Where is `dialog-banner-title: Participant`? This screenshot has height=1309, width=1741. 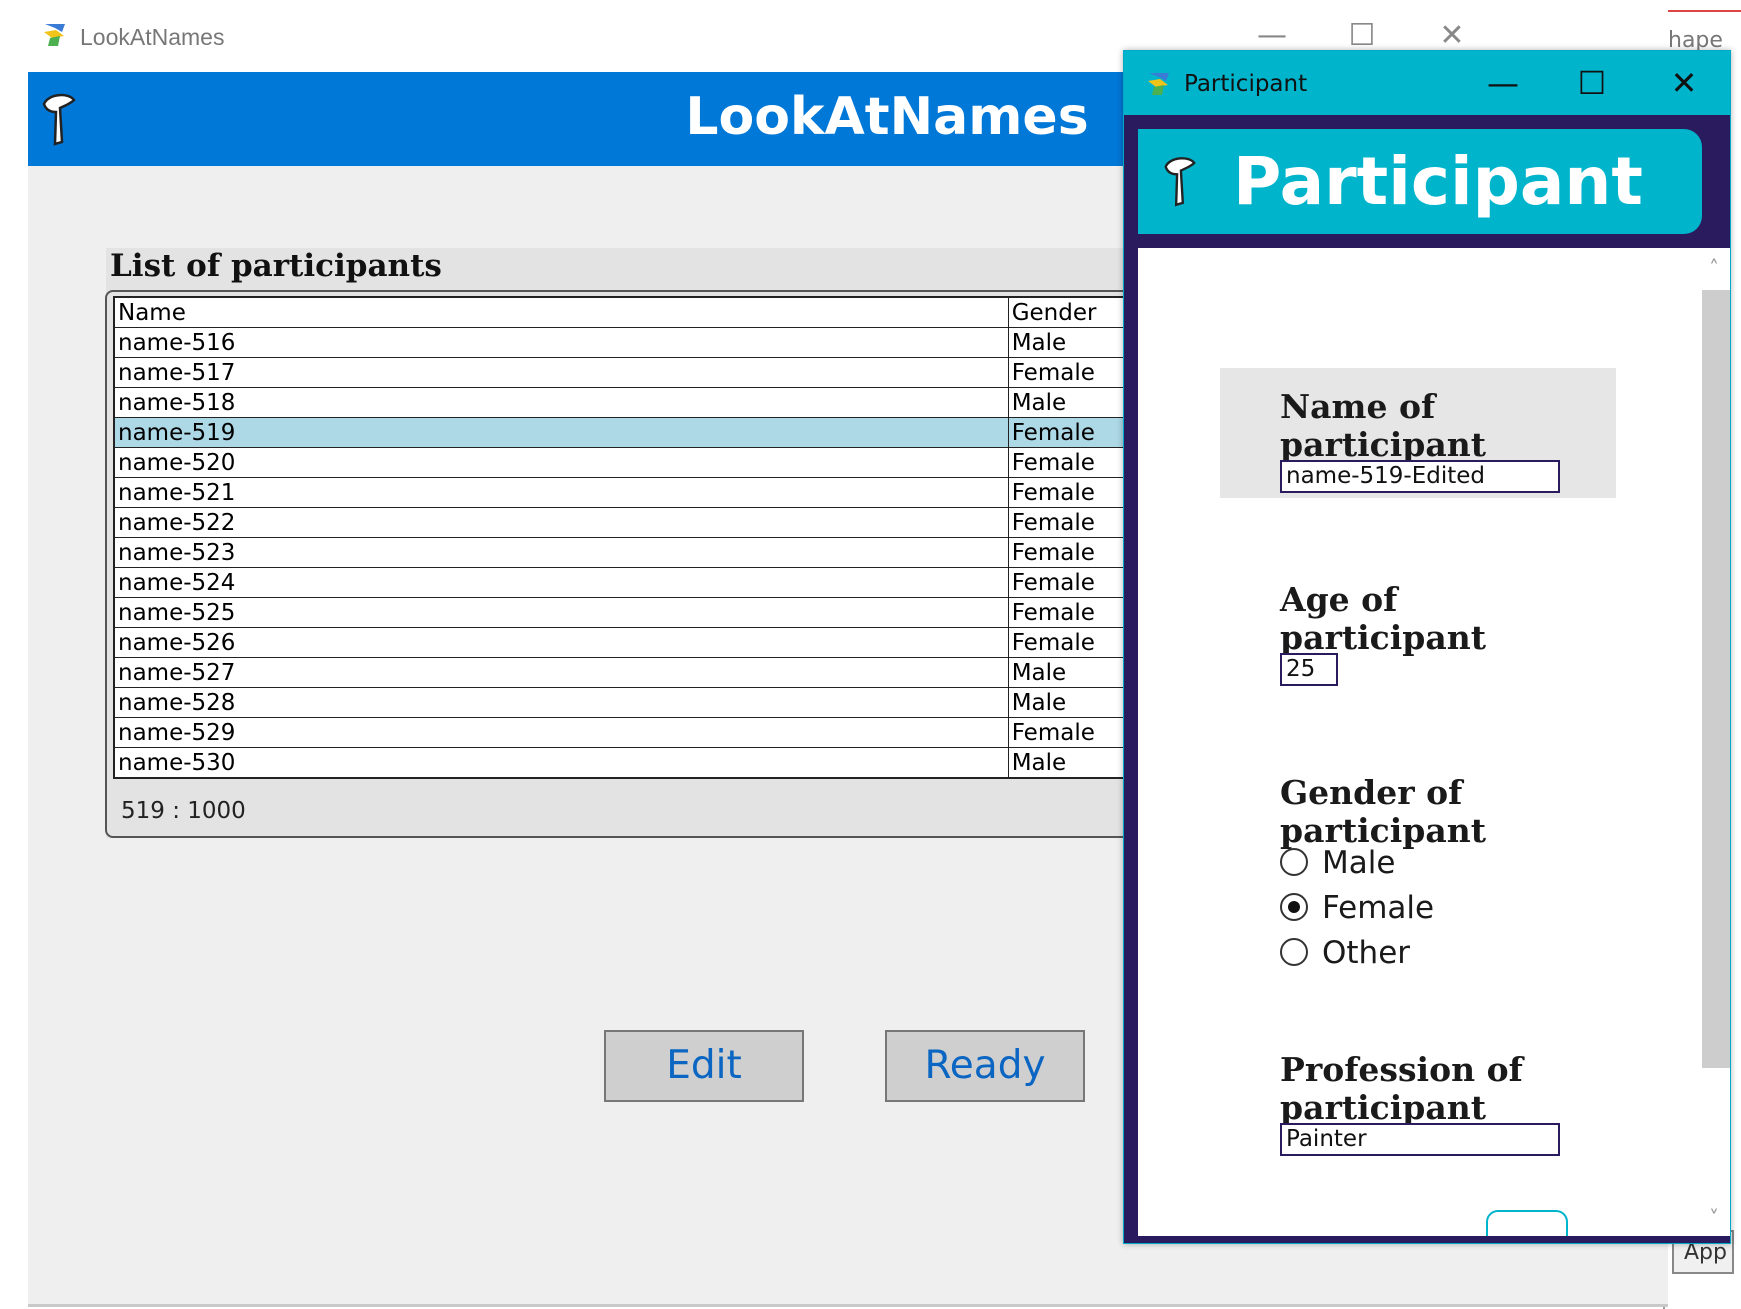 dialog-banner-title: Participant is located at coordinates (1438, 181).